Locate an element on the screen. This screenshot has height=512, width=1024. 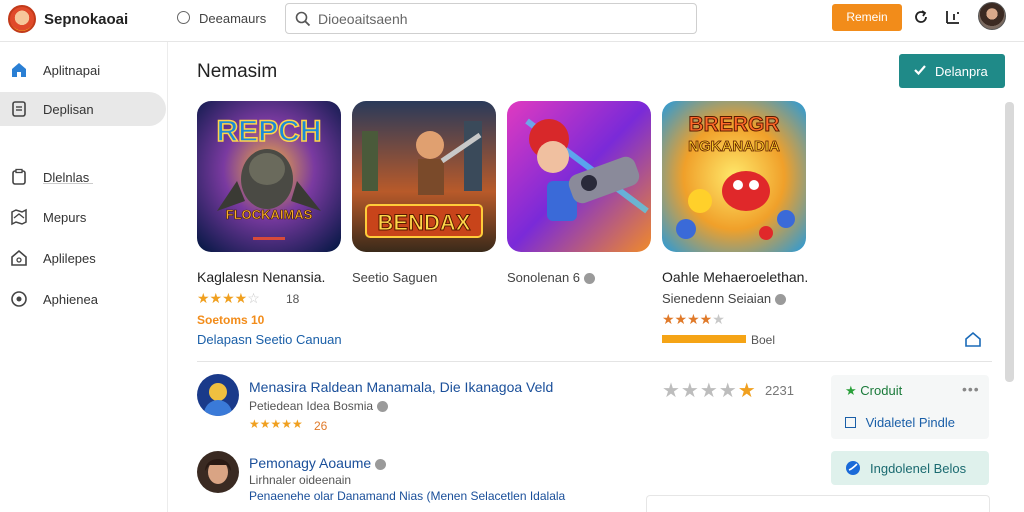
store-icon is located at coordinates (19, 257).